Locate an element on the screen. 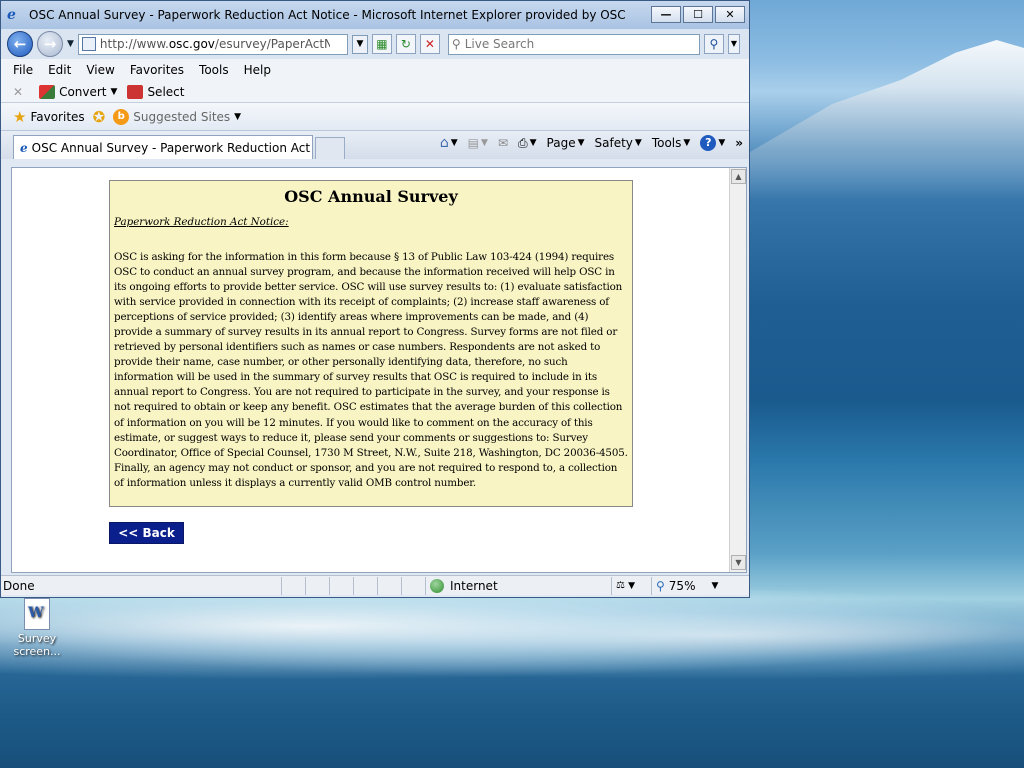  suggested-sites-button: b Suggested Sites ▼ is located at coordinates (177, 116).